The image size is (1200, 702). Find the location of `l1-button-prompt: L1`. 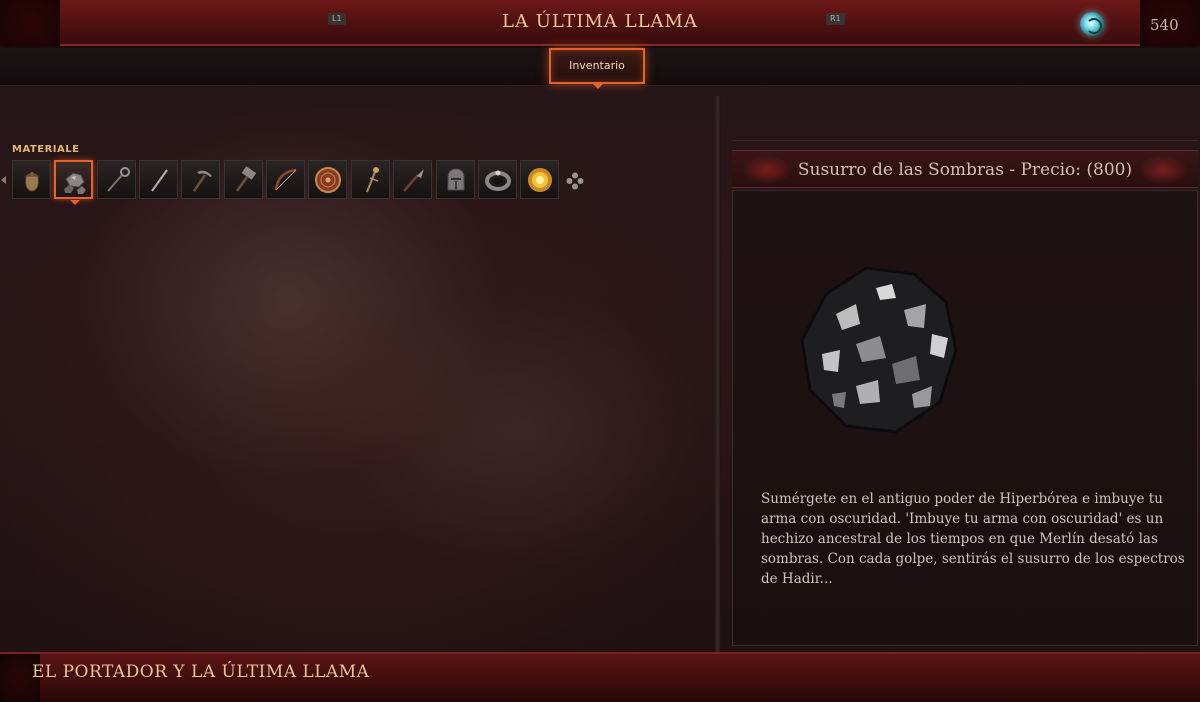

l1-button-prompt: L1 is located at coordinates (337, 19).